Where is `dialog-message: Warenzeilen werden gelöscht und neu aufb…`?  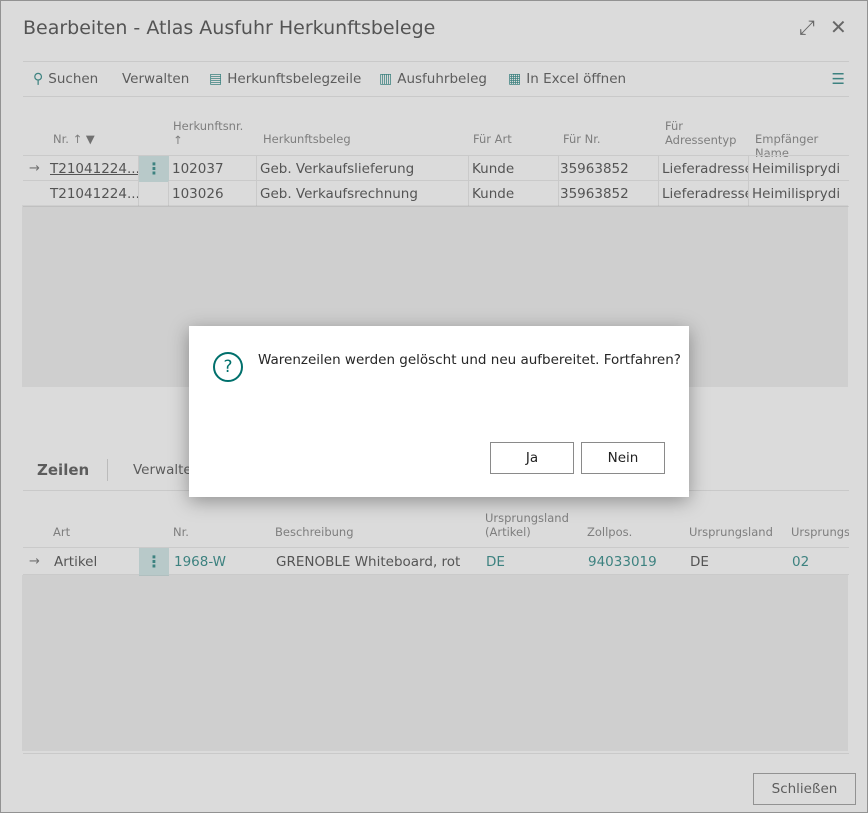 dialog-message: Warenzeilen werden gelöscht und neu aufb… is located at coordinates (469, 360).